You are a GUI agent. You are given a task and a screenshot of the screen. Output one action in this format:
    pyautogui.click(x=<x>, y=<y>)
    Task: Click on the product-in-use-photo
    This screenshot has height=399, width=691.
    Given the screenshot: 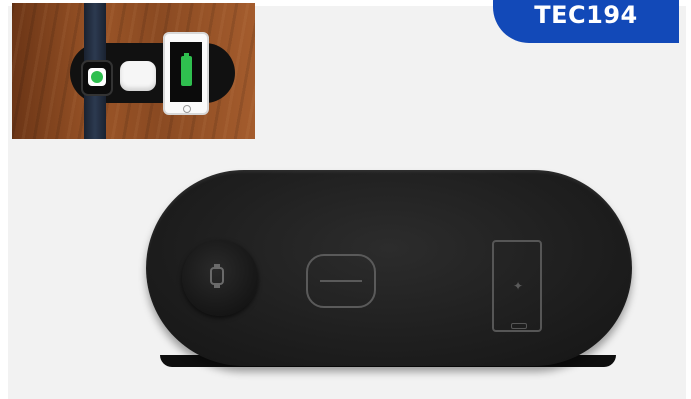 What is the action you would take?
    pyautogui.click(x=133, y=71)
    